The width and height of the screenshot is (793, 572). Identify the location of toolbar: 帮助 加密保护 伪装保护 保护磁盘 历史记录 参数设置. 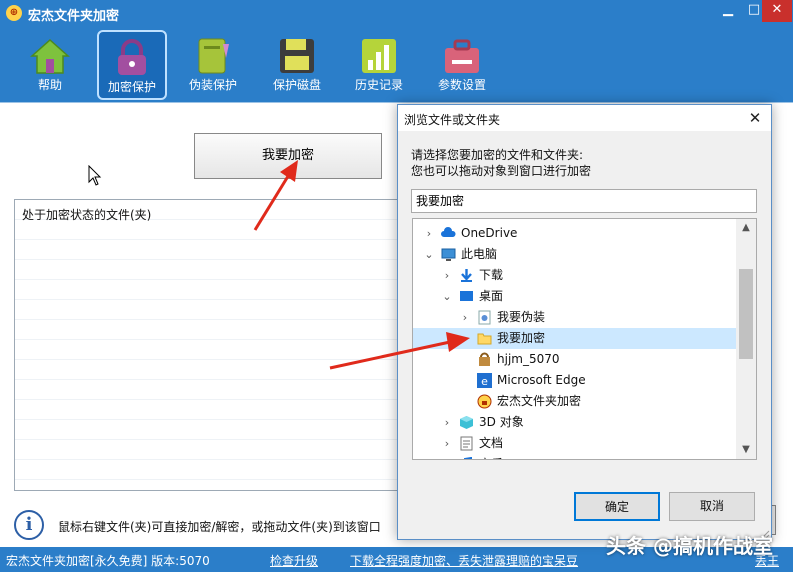
(396, 64).